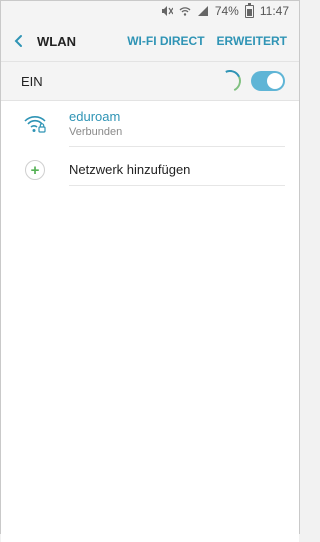  I want to click on network-texts: eduroam Verbunden, so click(177, 124).